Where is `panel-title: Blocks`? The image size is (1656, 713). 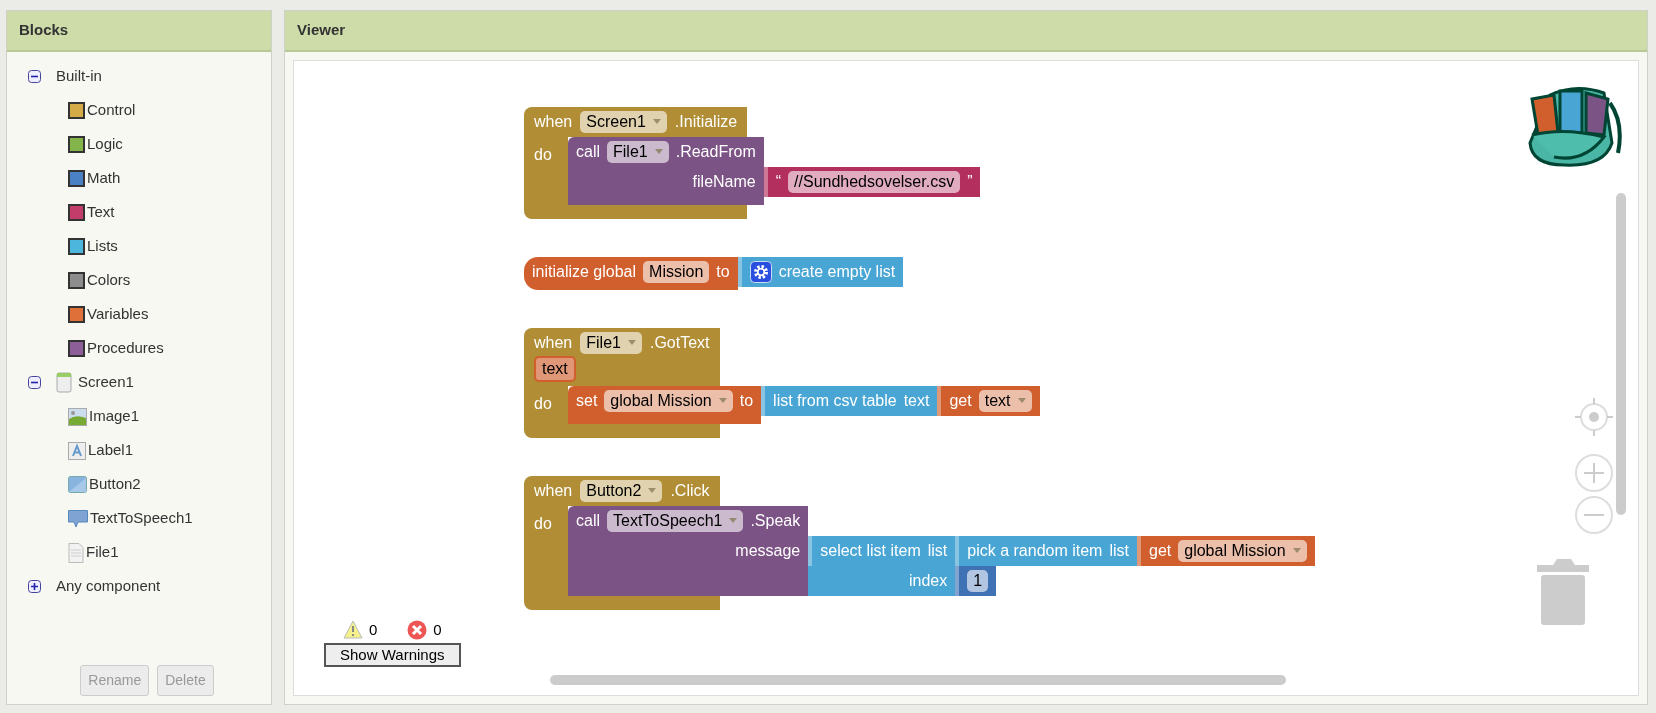 panel-title: Blocks is located at coordinates (139, 31).